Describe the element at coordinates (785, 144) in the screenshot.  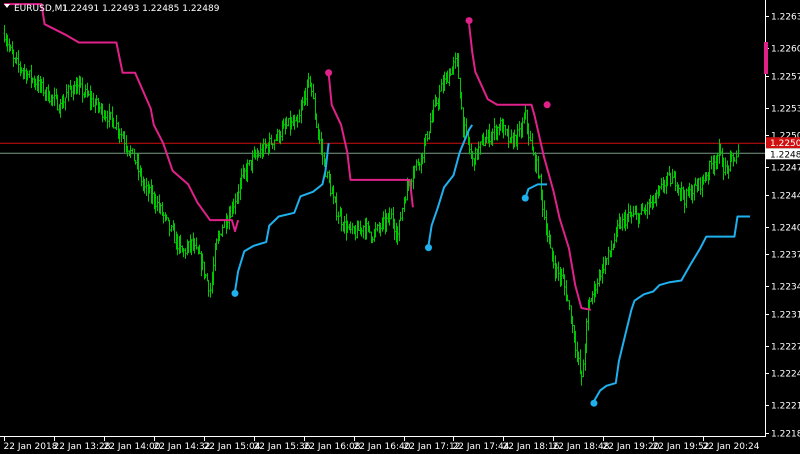
I see `level-price-tag-label: 1.22500` at that location.